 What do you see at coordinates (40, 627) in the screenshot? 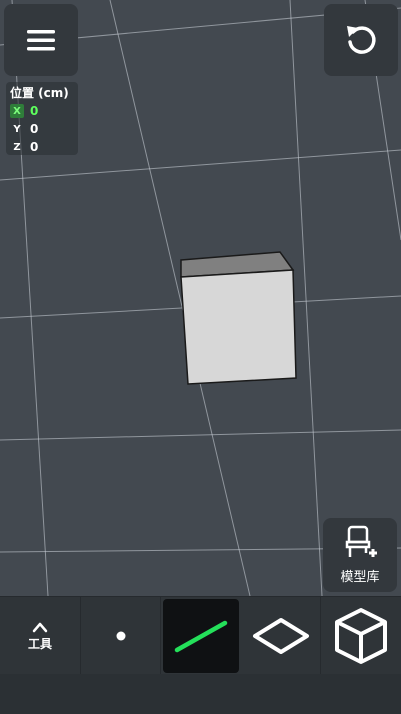
I see `chevron-up-icon` at bounding box center [40, 627].